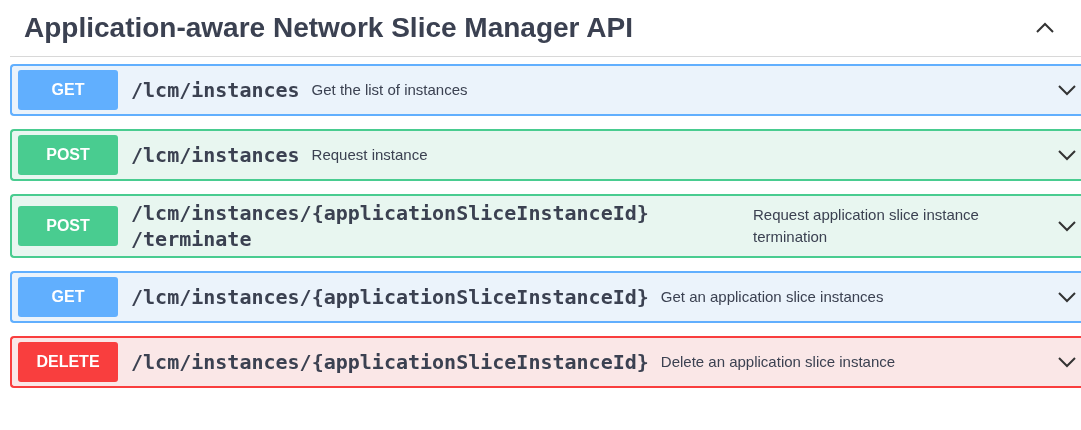 The width and height of the screenshot is (1081, 430). Describe the element at coordinates (545, 90) in the screenshot. I see `operation-row: GET /lcm/instances Get the list of instances` at that location.